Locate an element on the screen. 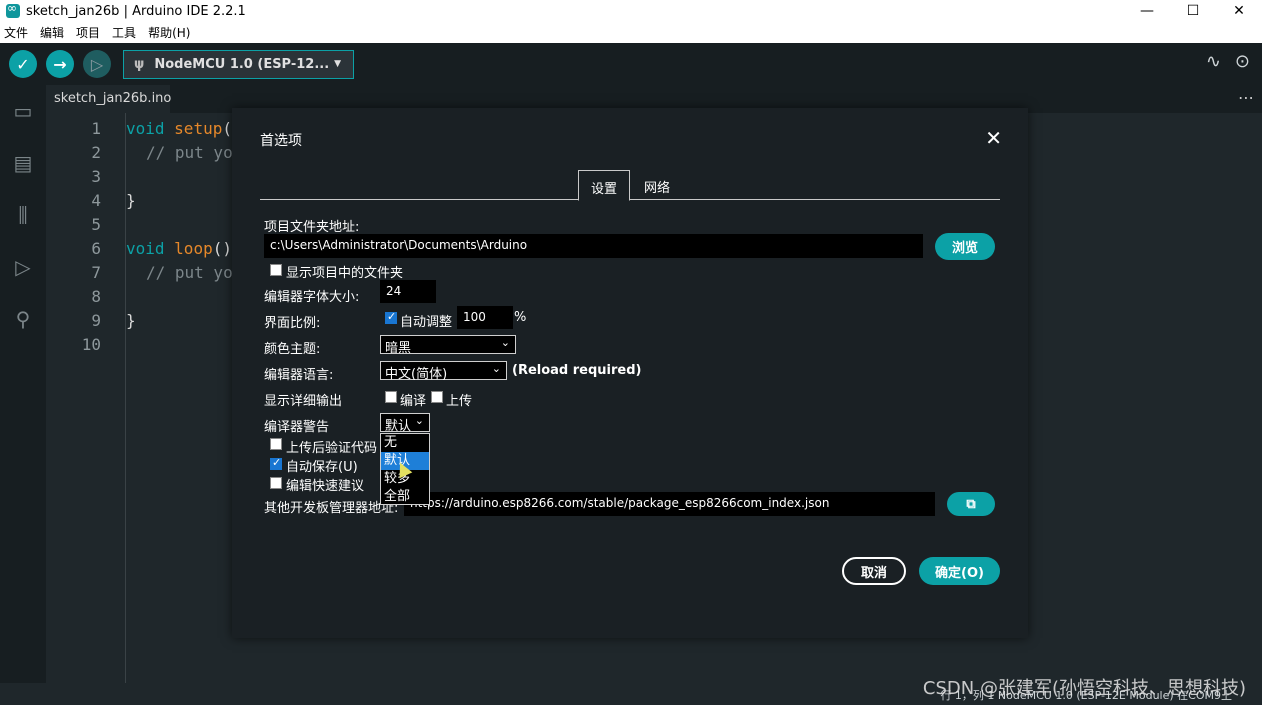 The image size is (1262, 705). autosave-label: 自动保存(U) is located at coordinates (322, 467).